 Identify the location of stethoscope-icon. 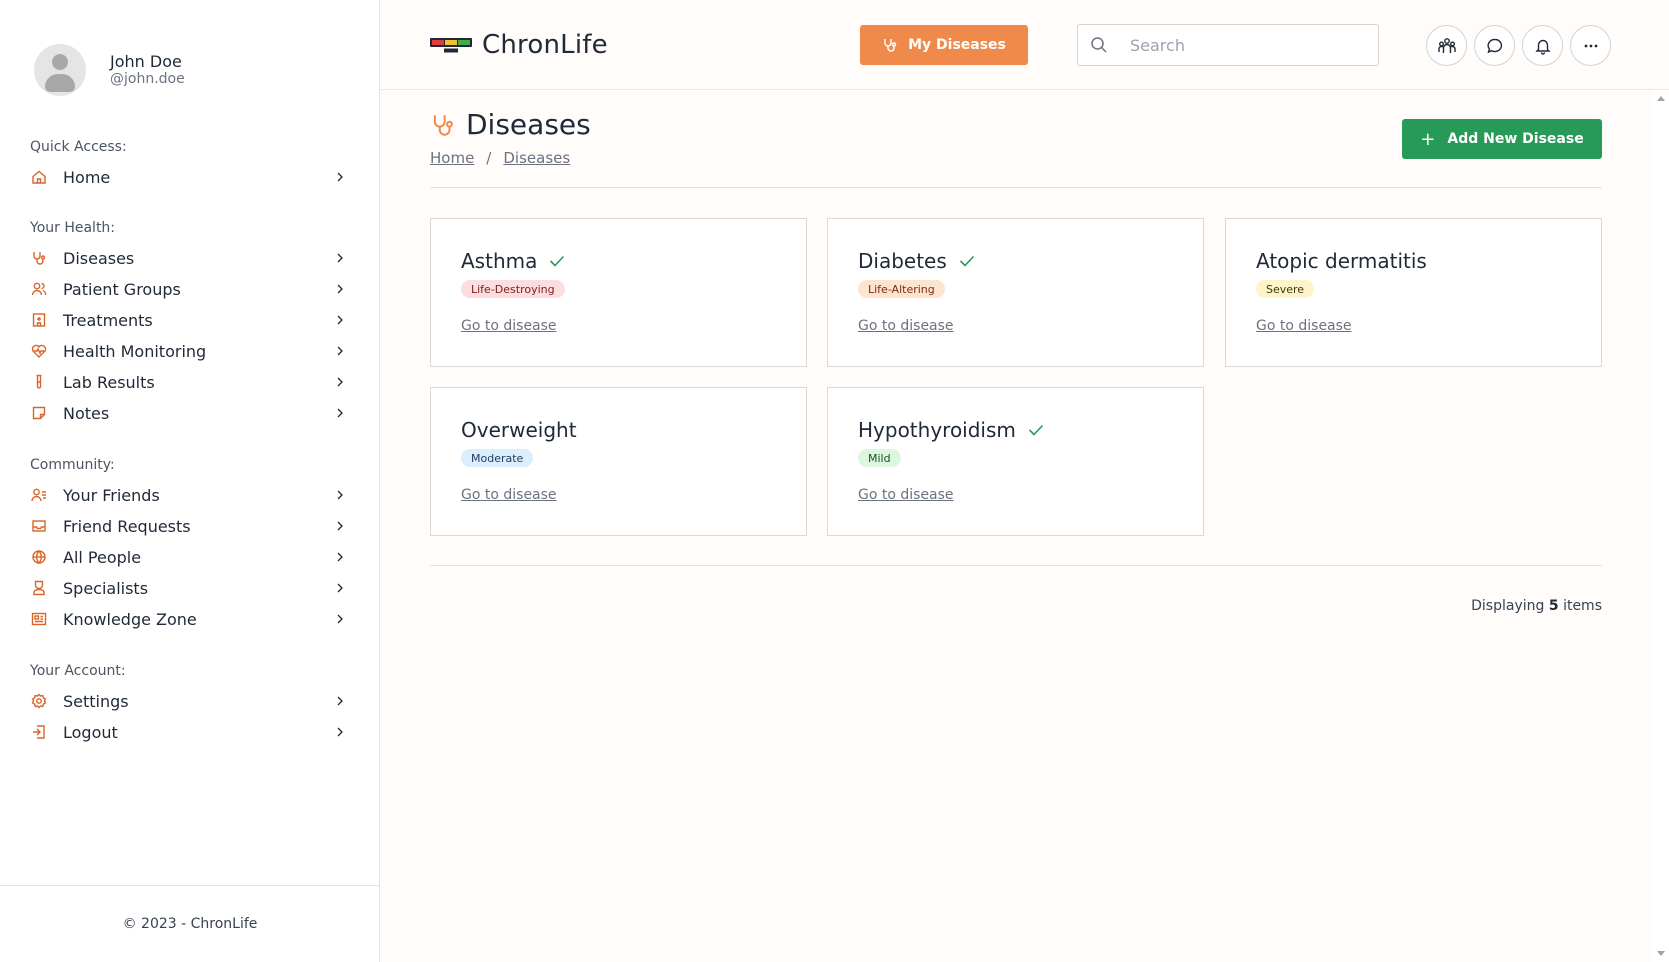
(39, 258).